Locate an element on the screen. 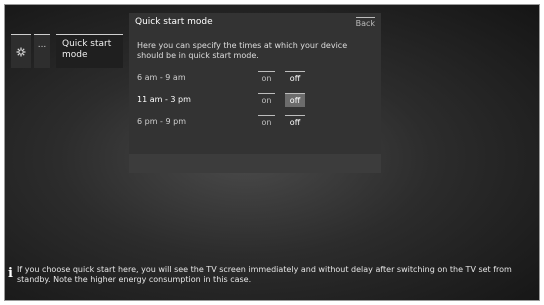 Image resolution: width=544 pixels, height=305 pixels. off-option-focused: off is located at coordinates (295, 100).